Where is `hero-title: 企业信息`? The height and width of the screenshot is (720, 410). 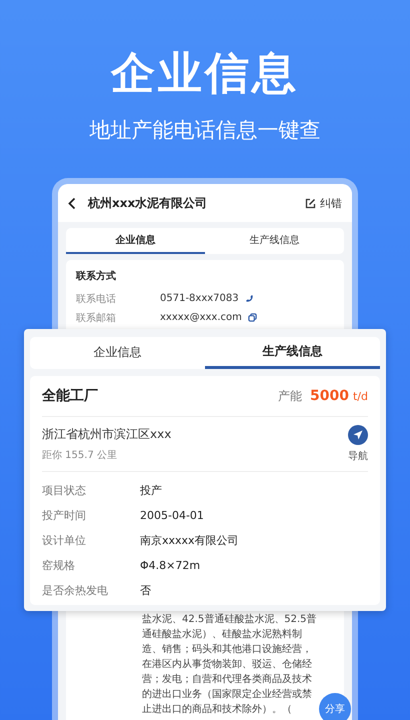
hero-title: 企业信息 is located at coordinates (205, 74).